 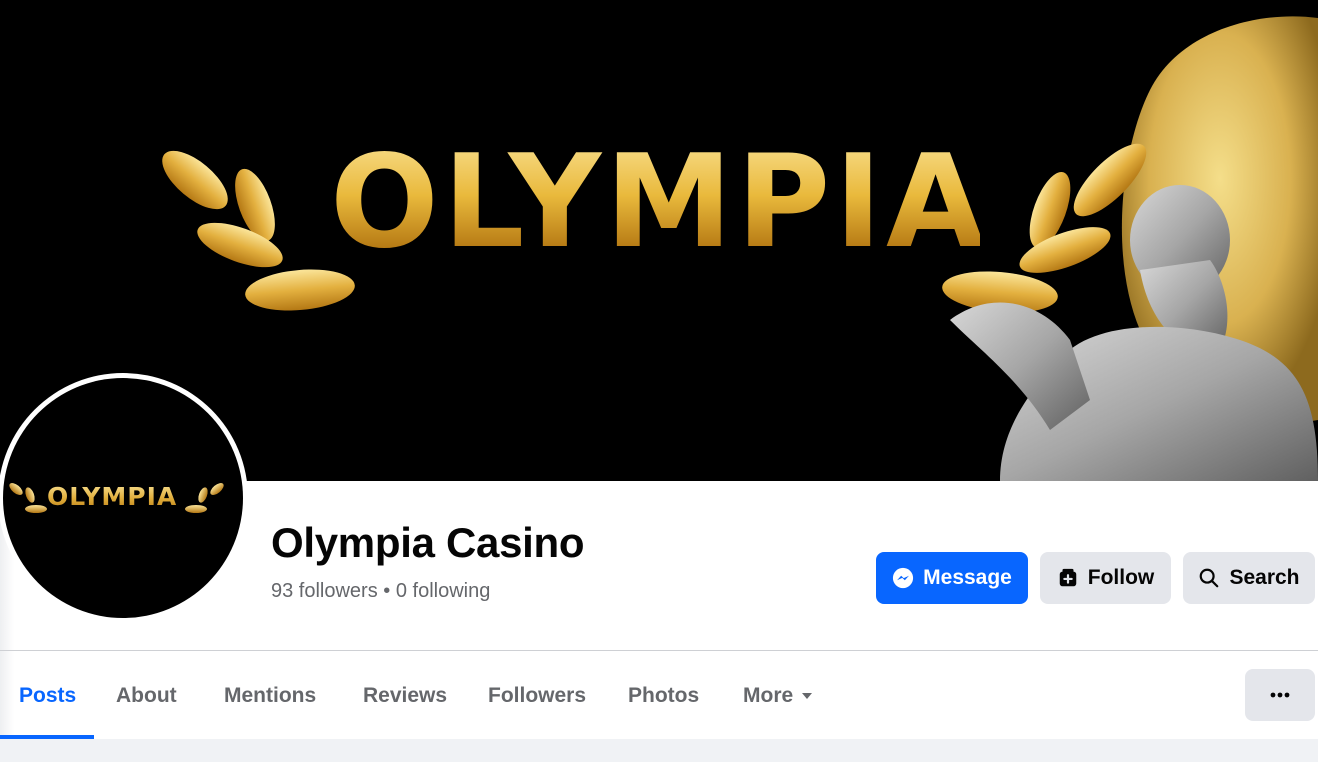 I want to click on search-button: Search, so click(x=1249, y=578).